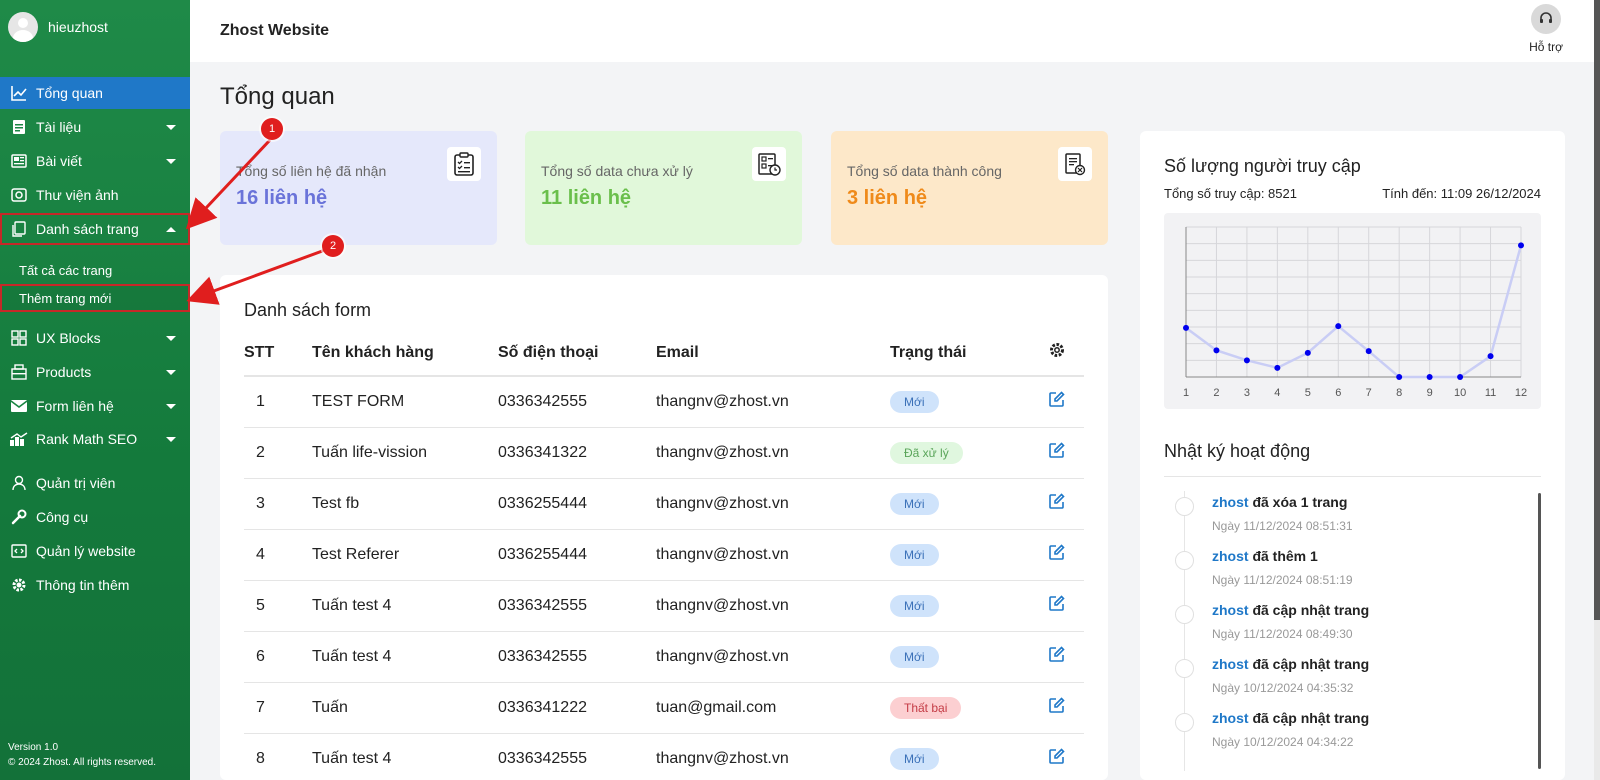 This screenshot has height=780, width=1600. Describe the element at coordinates (278, 756) in the screenshot. I see `cell-stt: 8` at that location.